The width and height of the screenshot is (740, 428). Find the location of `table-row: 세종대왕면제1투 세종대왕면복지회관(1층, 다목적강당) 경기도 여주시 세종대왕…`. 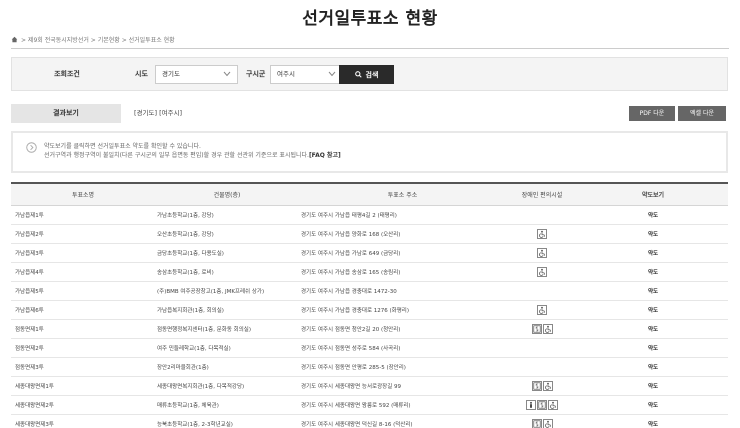

table-row: 세종대왕면제1투 세종대왕면복지회관(1층, 다목적강당) 경기도 여주시 세종대왕… is located at coordinates (369, 386).